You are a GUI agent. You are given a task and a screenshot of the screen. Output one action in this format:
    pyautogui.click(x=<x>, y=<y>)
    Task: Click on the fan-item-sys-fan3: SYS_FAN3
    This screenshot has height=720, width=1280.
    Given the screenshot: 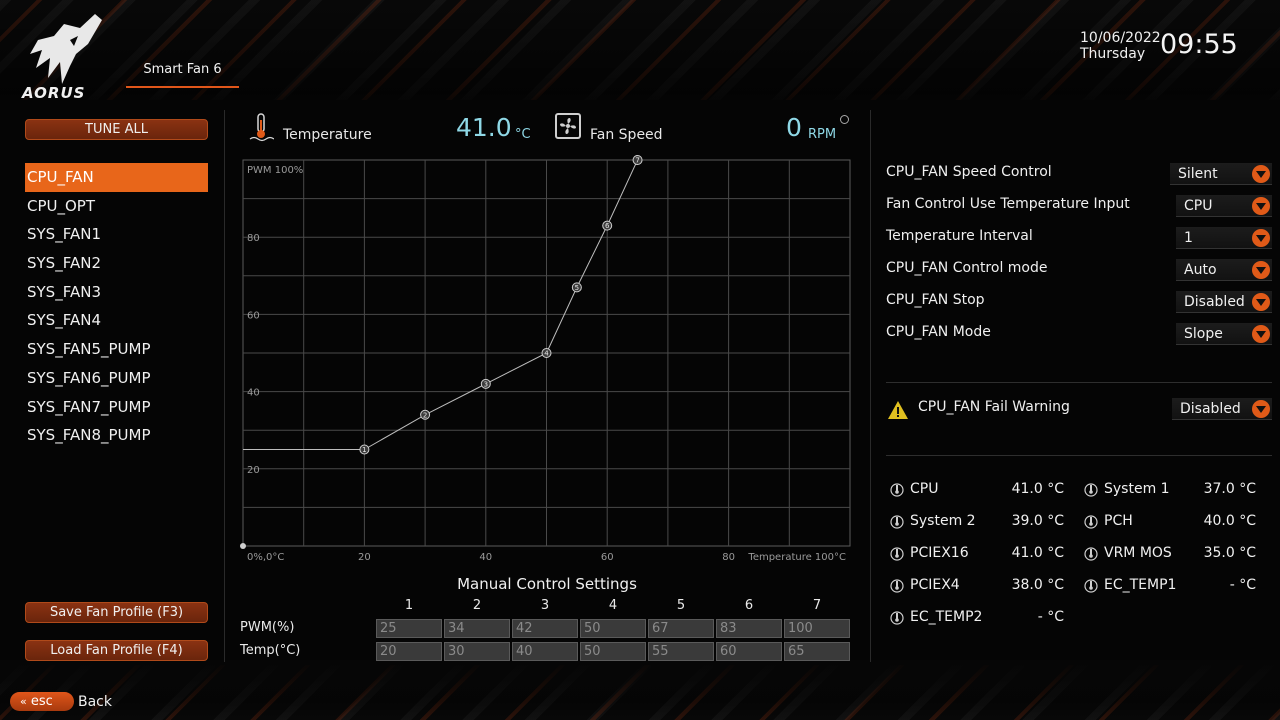 What is the action you would take?
    pyautogui.click(x=116, y=292)
    